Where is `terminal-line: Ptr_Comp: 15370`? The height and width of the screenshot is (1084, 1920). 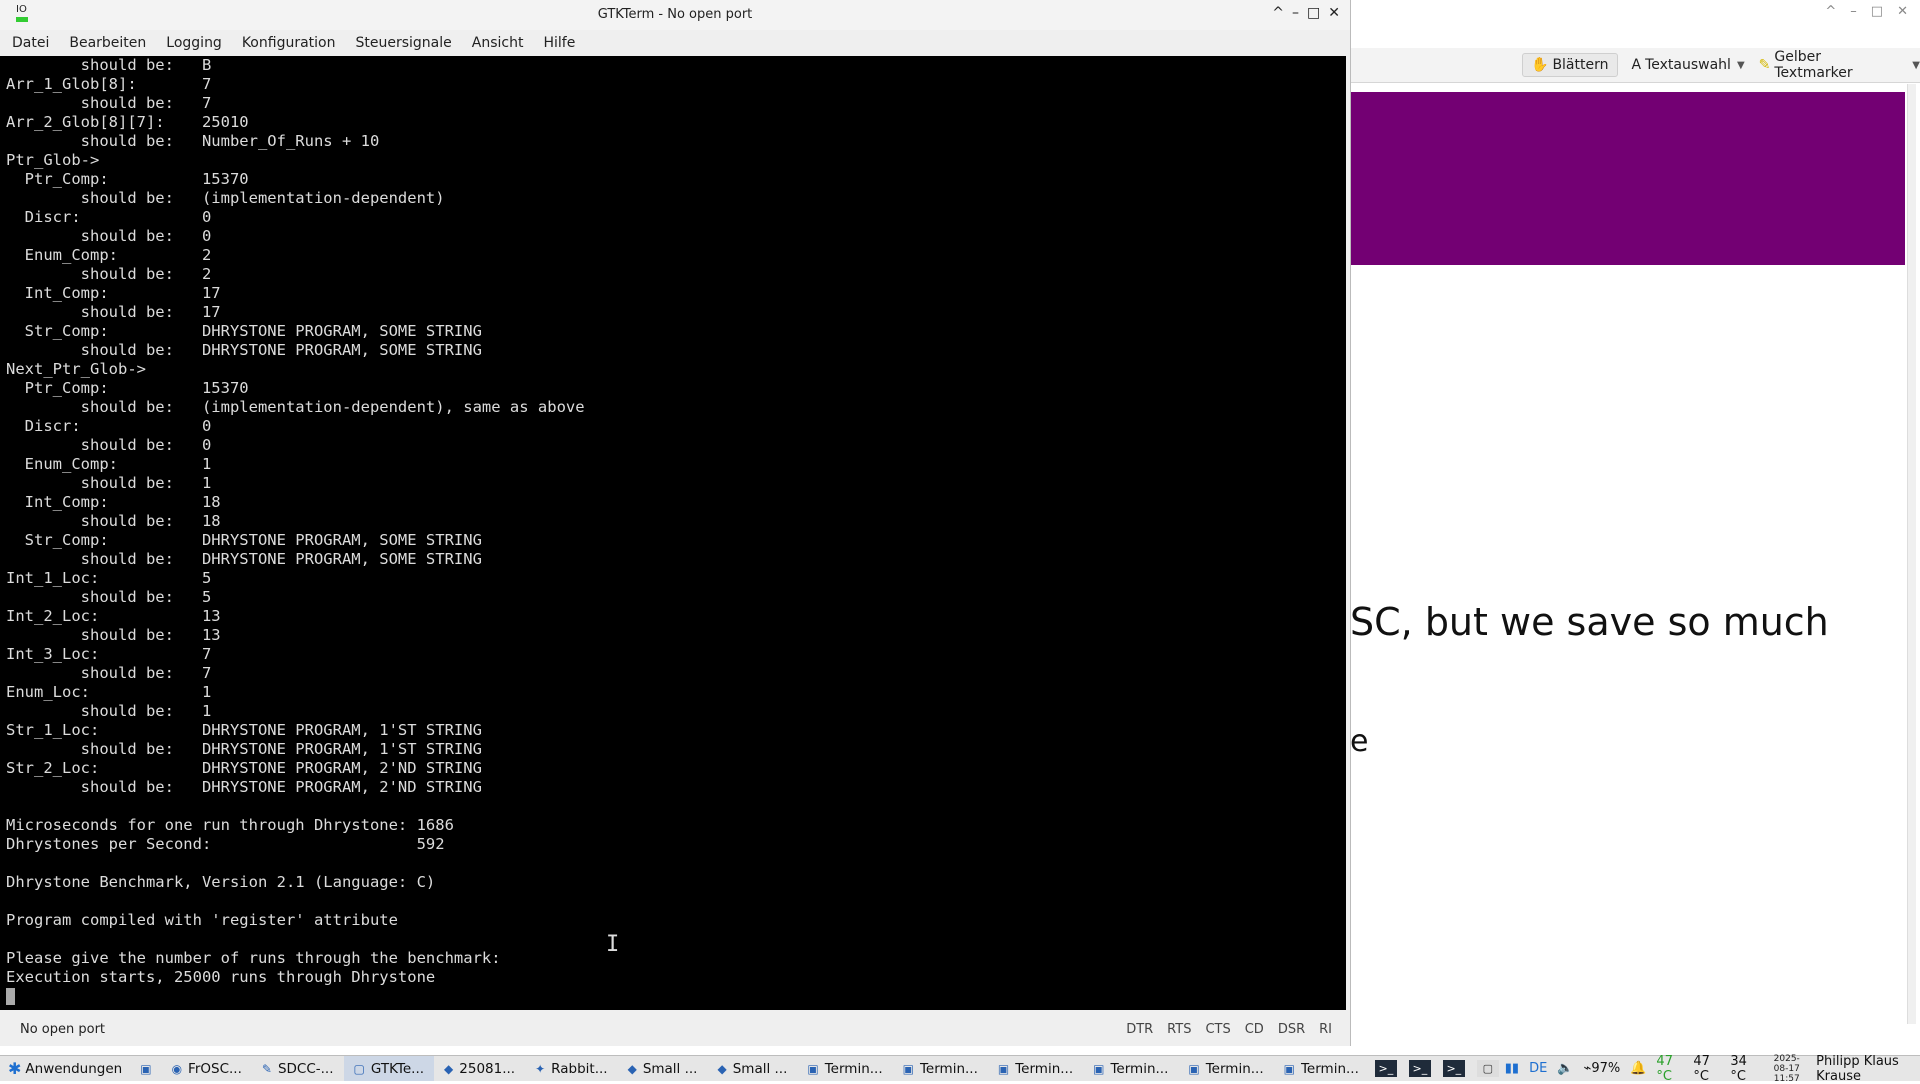 terminal-line: Ptr_Comp: 15370 is located at coordinates (127, 388).